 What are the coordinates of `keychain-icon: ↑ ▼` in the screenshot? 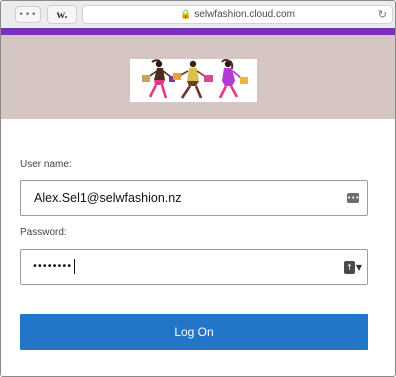 It's located at (352, 267).